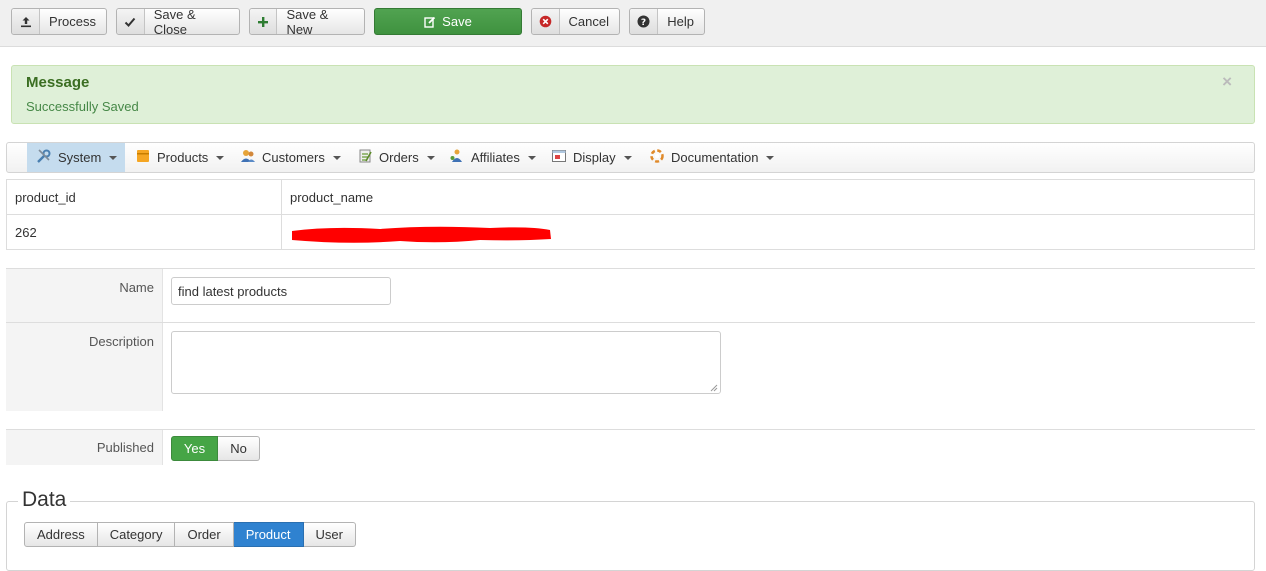  I want to click on wrench-icon, so click(44, 157).